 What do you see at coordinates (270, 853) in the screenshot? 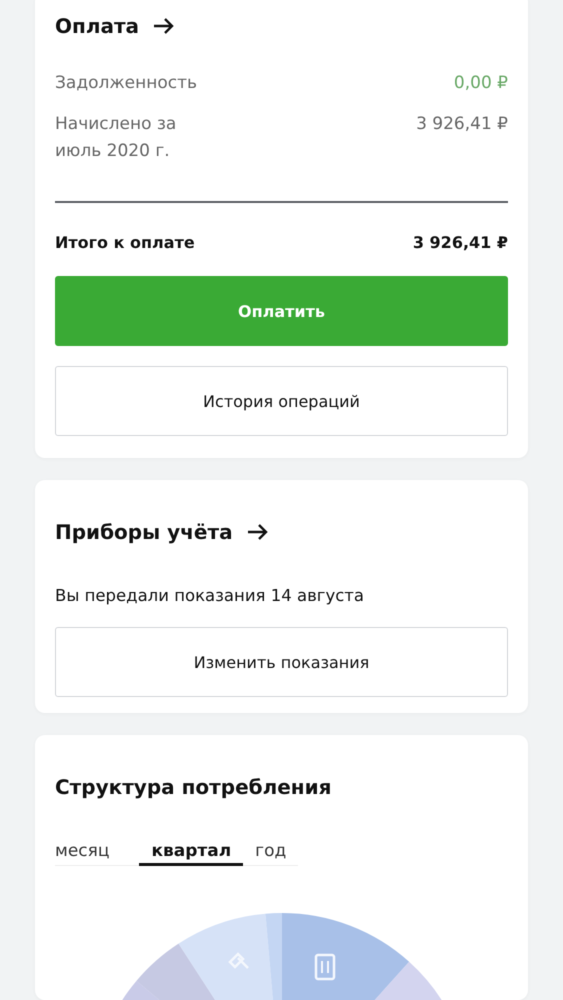
I see `period-tab: год` at bounding box center [270, 853].